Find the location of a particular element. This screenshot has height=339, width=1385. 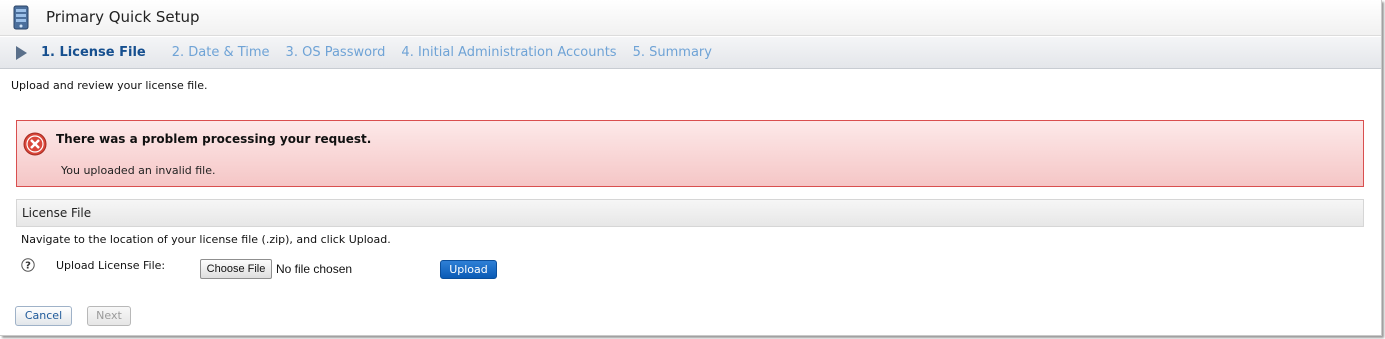

server-icon is located at coordinates (21, 17).